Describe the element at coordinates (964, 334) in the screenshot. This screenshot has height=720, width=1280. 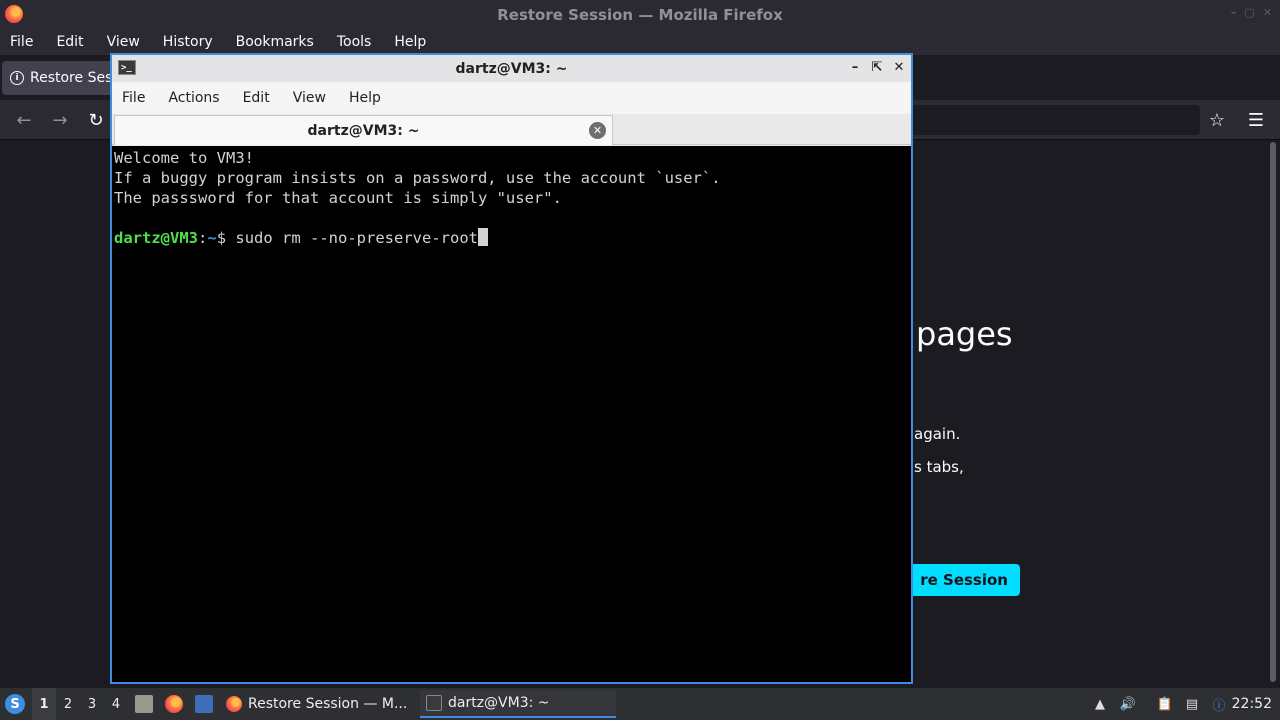
I see `page-heading: pages` at that location.